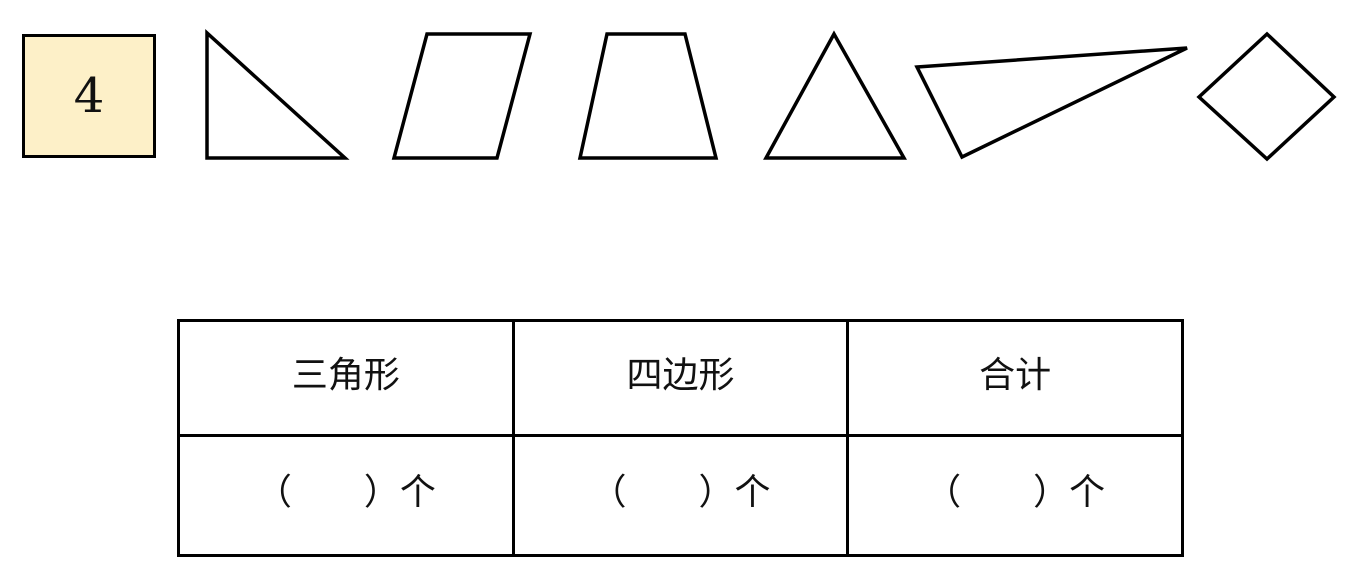 The width and height of the screenshot is (1364, 578). Describe the element at coordinates (835, 95) in the screenshot. I see `isosceles-triangle-shape` at that location.